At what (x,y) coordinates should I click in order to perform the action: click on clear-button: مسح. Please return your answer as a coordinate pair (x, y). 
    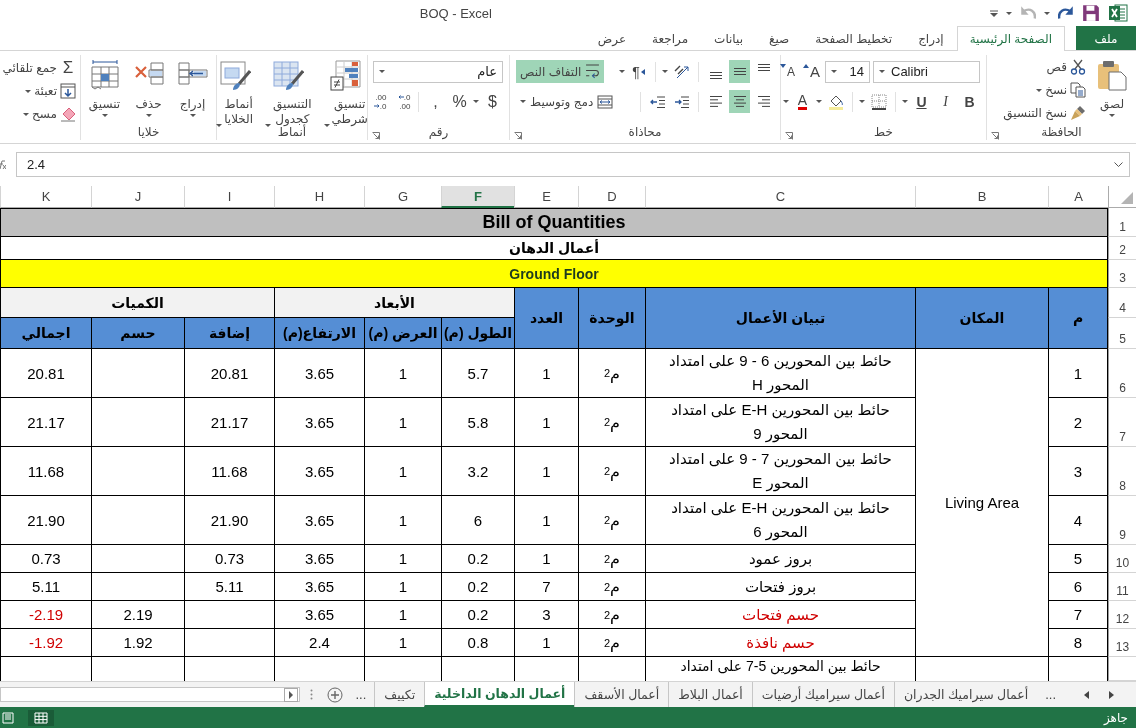
    Looking at the image, I should click on (49, 114).